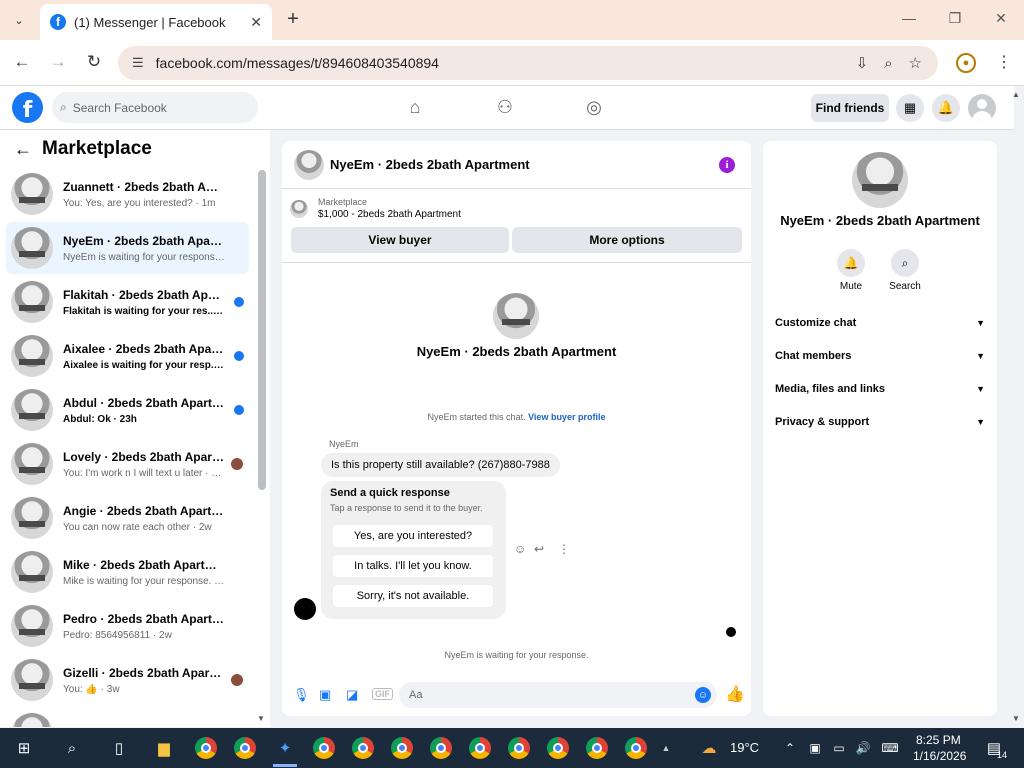 This screenshot has height=768, width=1024. Describe the element at coordinates (910, 108) in the screenshot. I see `menu-grid-icon: ▦` at that location.